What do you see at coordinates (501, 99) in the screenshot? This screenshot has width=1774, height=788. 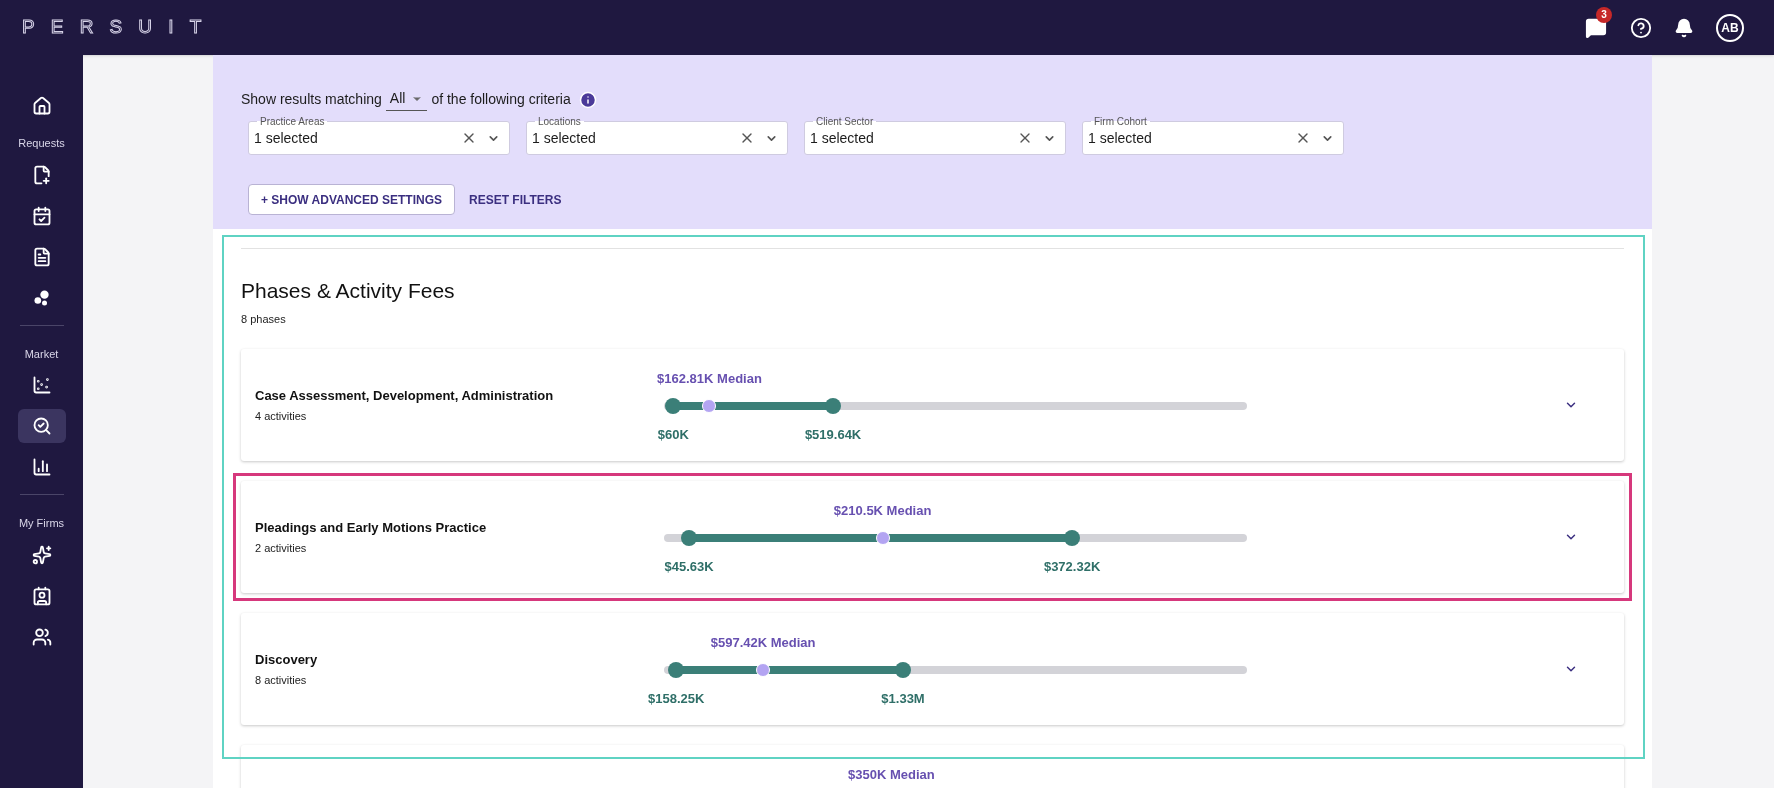 I see `filter-suffix-text: of the following criteria` at bounding box center [501, 99].